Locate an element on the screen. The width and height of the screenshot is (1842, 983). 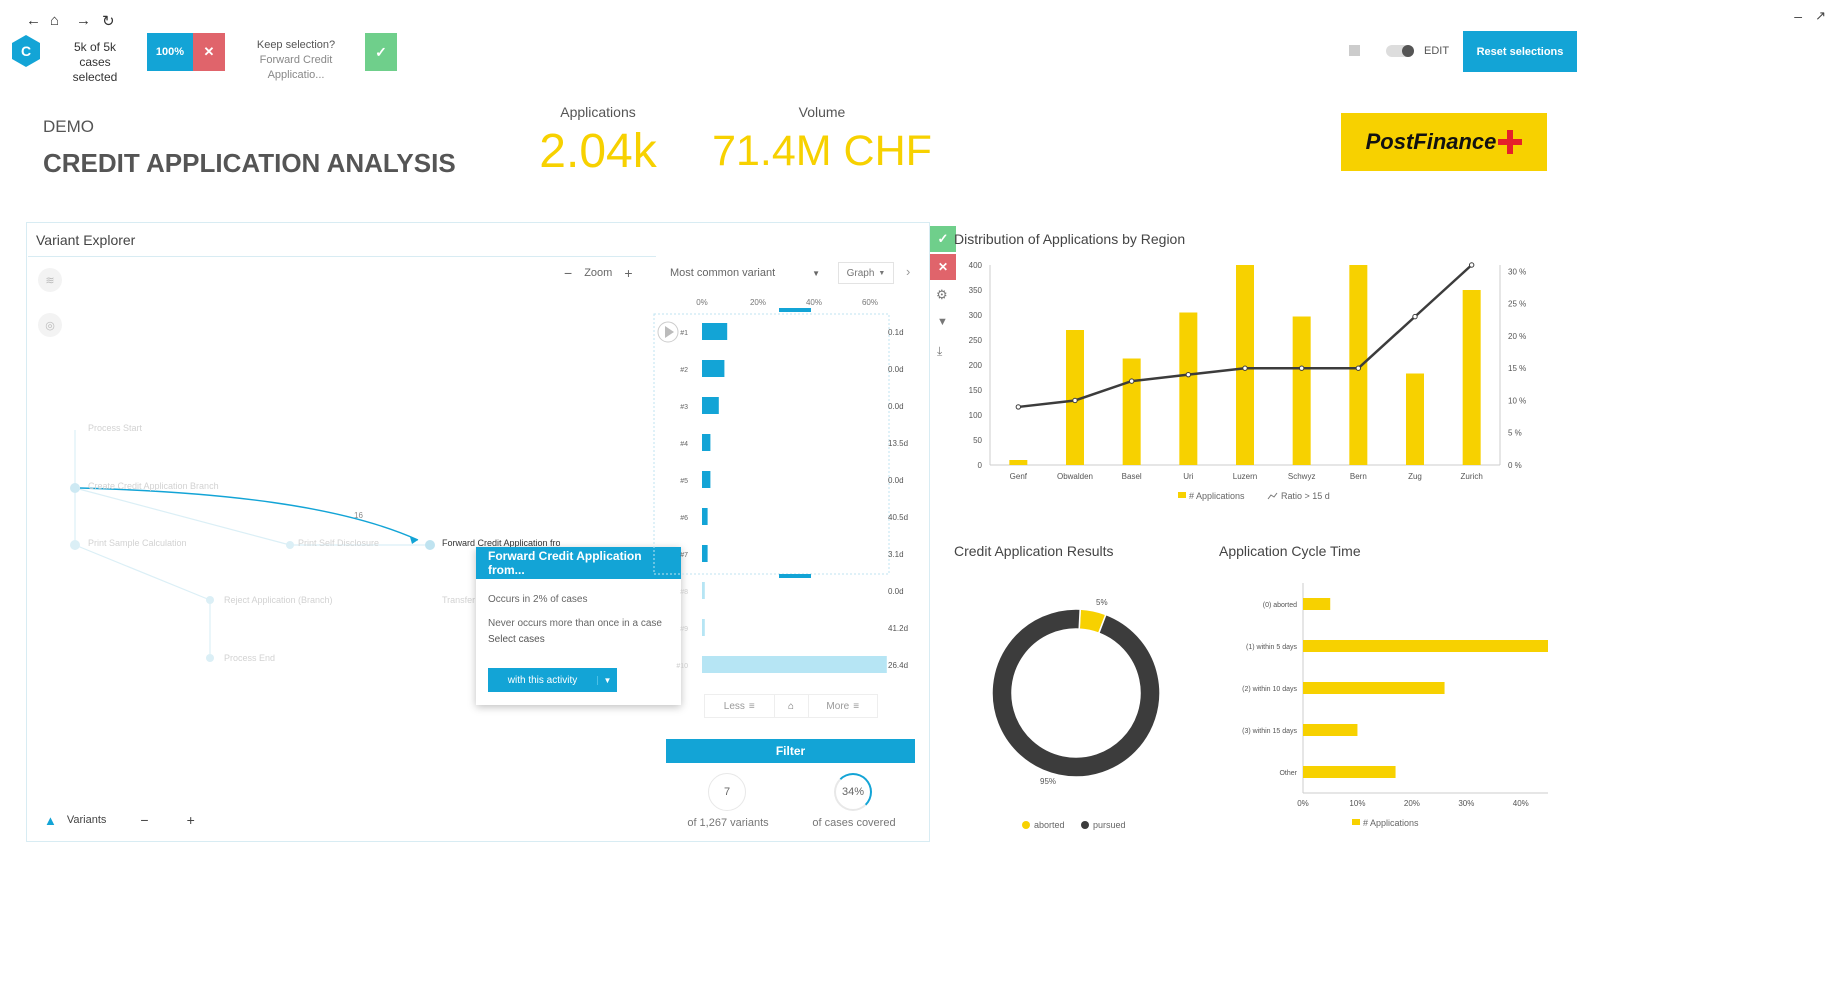
keep-selection-title: Keep selection? is located at coordinates (296, 45).